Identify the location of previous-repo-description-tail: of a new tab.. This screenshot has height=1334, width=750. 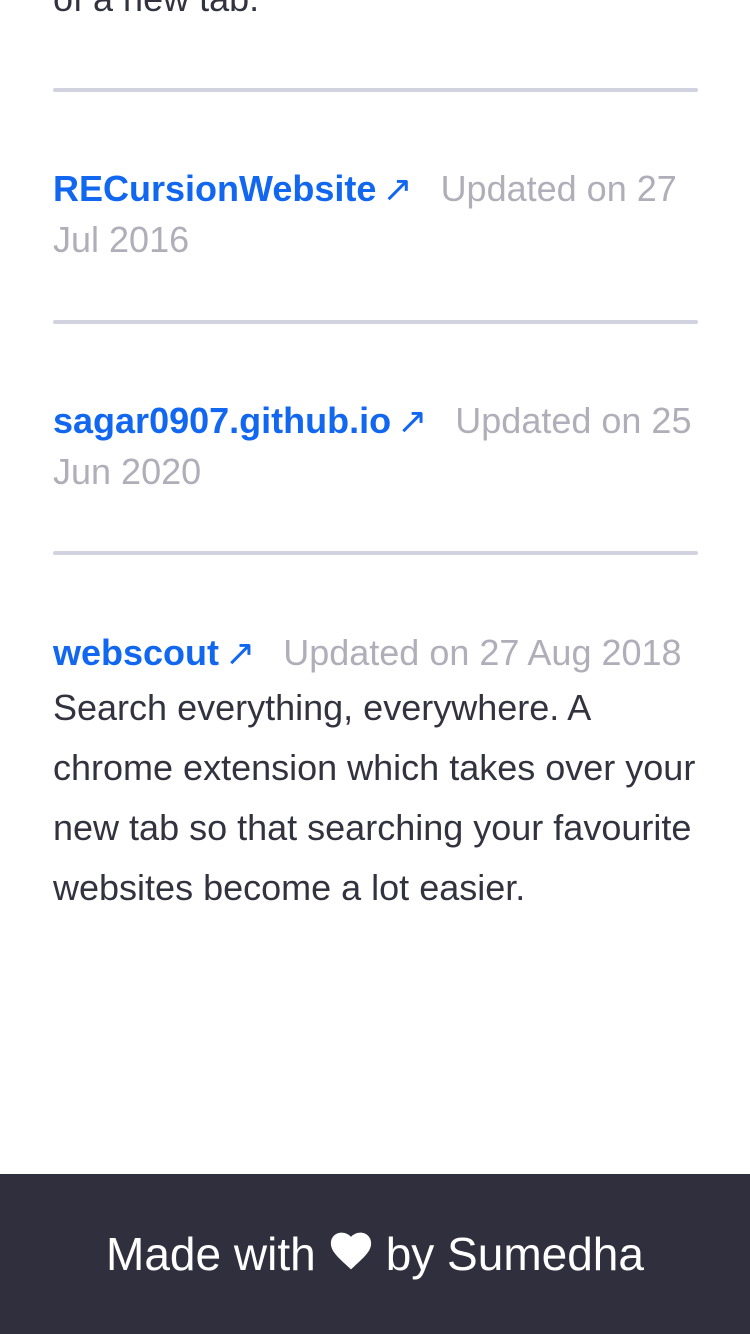
(156, 9).